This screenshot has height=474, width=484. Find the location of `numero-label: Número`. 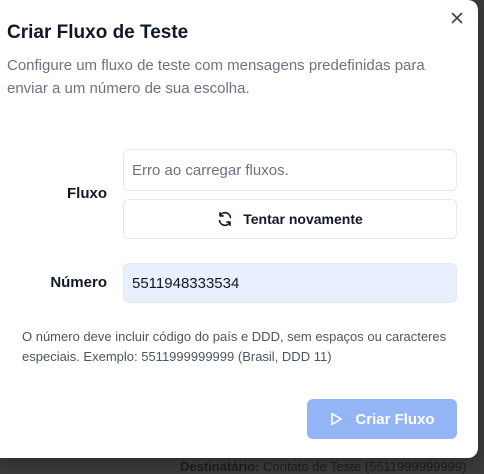

numero-label: Número is located at coordinates (78, 282).